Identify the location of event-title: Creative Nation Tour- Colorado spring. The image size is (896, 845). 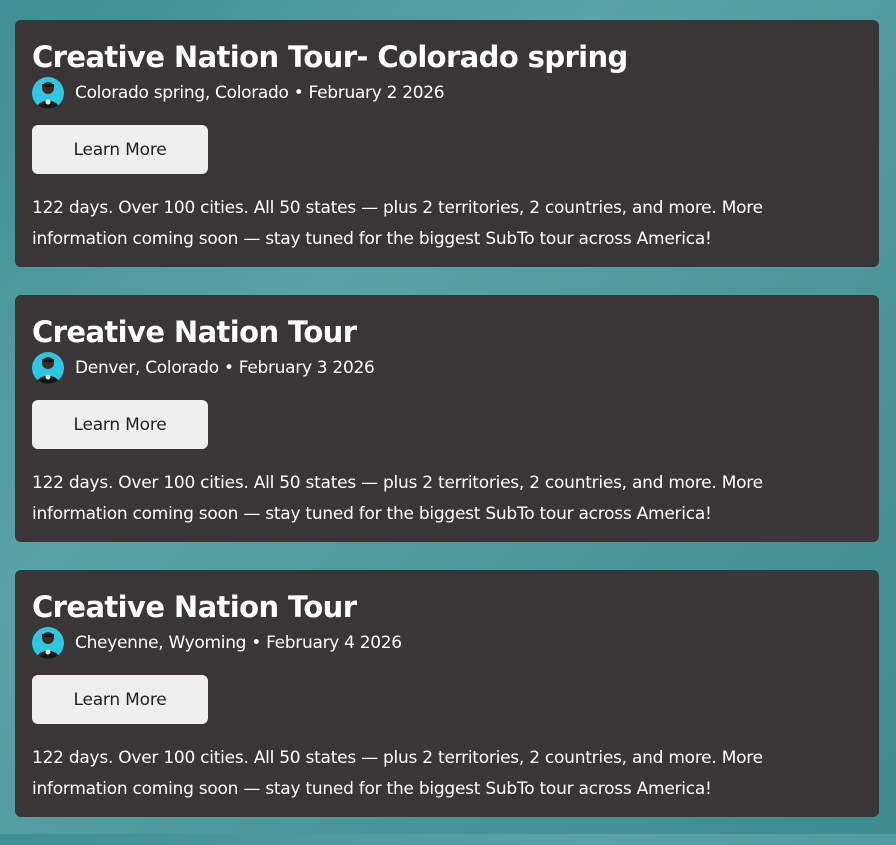
(330, 57).